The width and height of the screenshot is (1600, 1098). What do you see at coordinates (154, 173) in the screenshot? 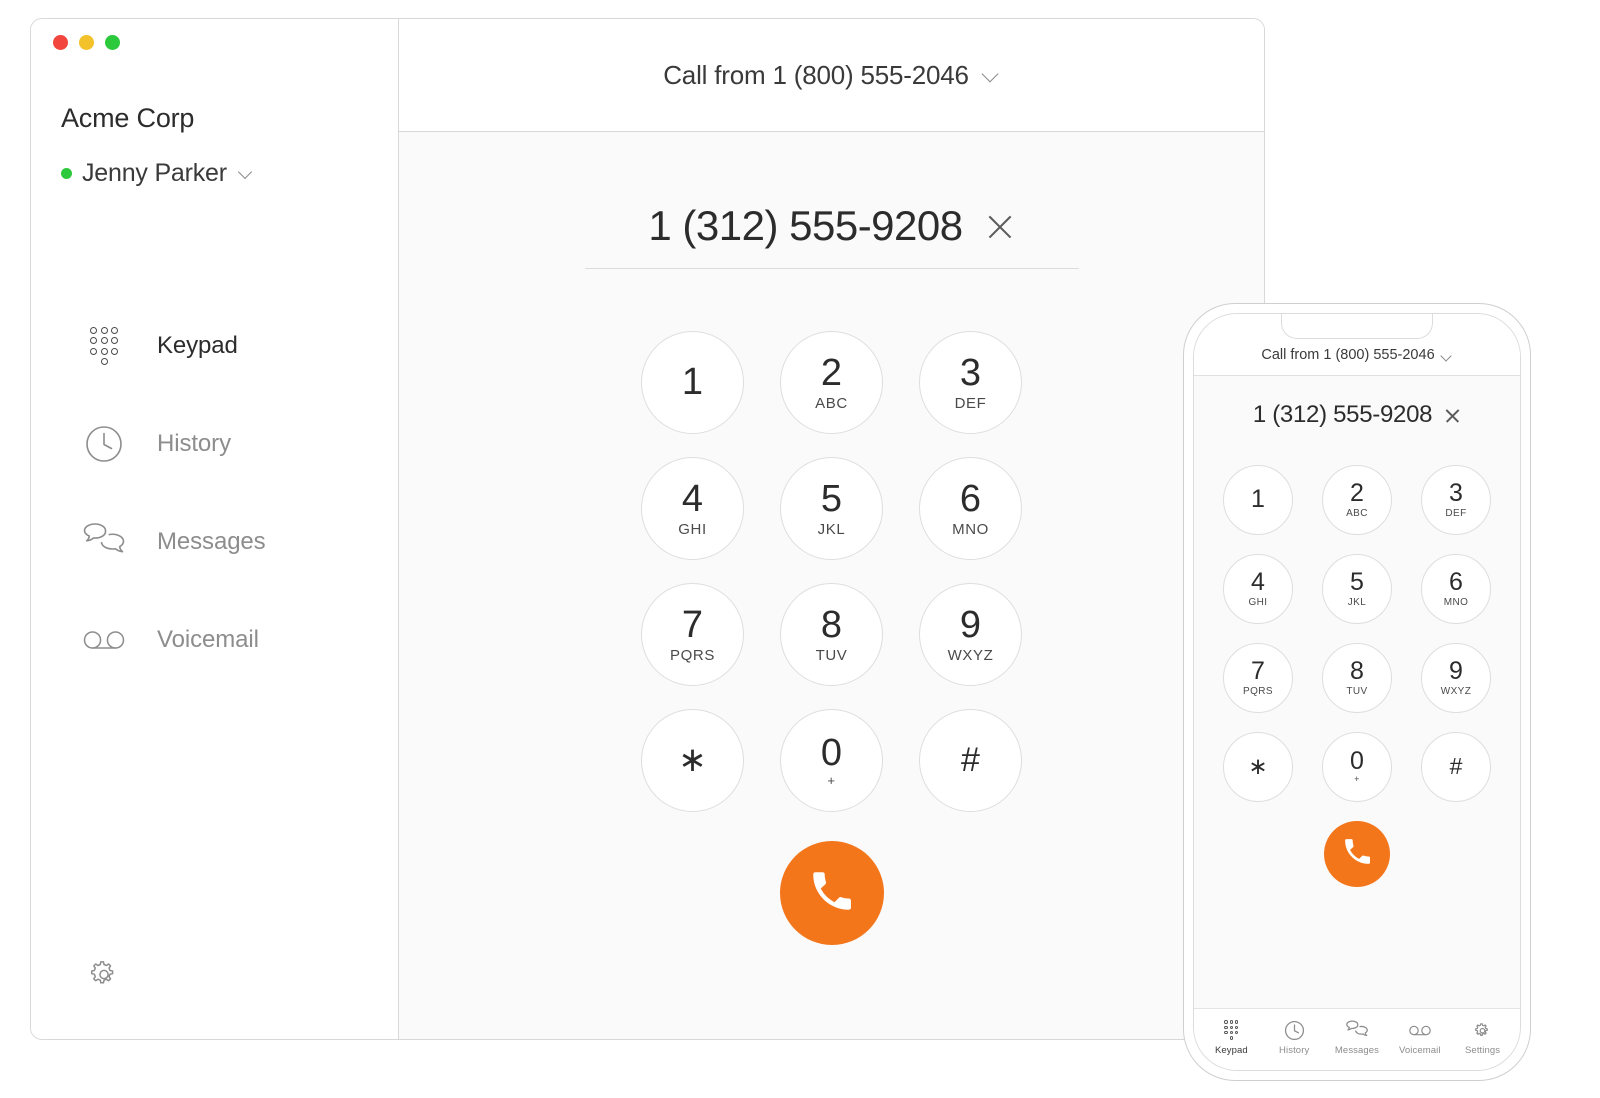
I see `user-name-label: Jenny Parker` at bounding box center [154, 173].